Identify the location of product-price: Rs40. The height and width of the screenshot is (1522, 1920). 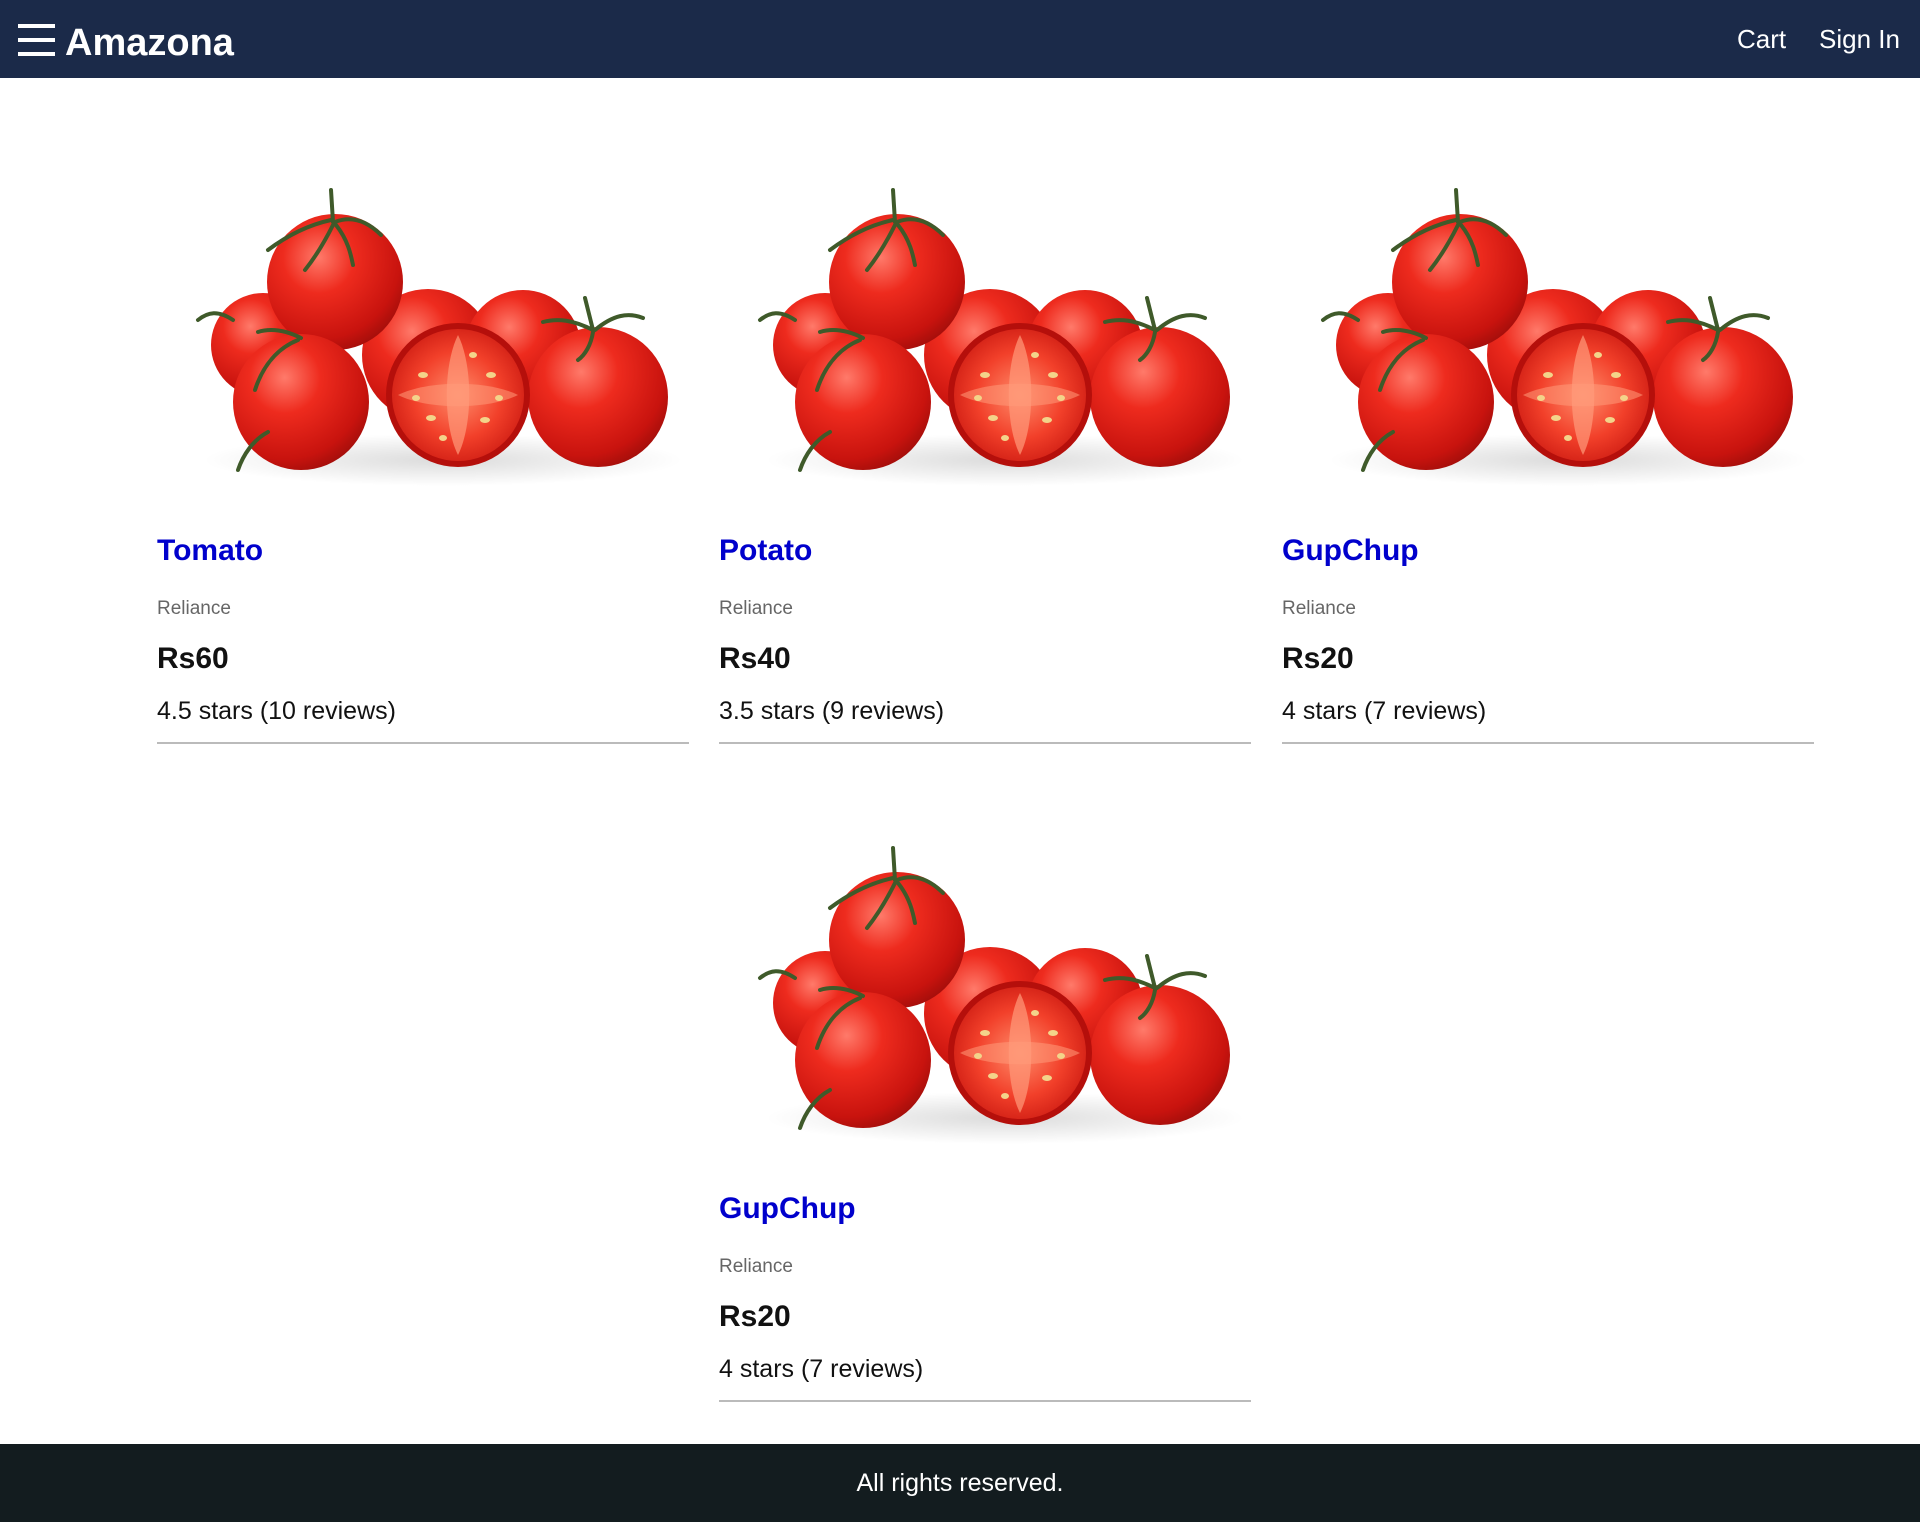
(755, 658).